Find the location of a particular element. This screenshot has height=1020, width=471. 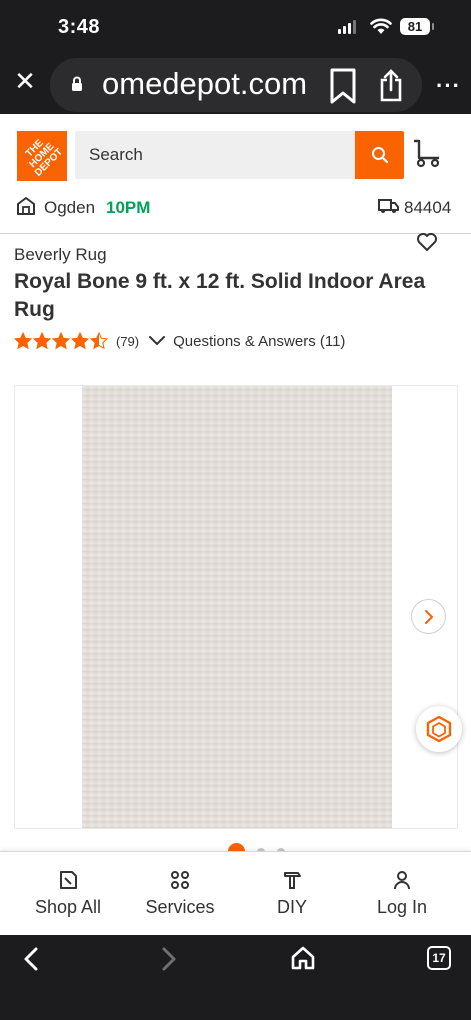

browser-url-row: ✕ omedepot.com ··· is located at coordinates (235, 85).